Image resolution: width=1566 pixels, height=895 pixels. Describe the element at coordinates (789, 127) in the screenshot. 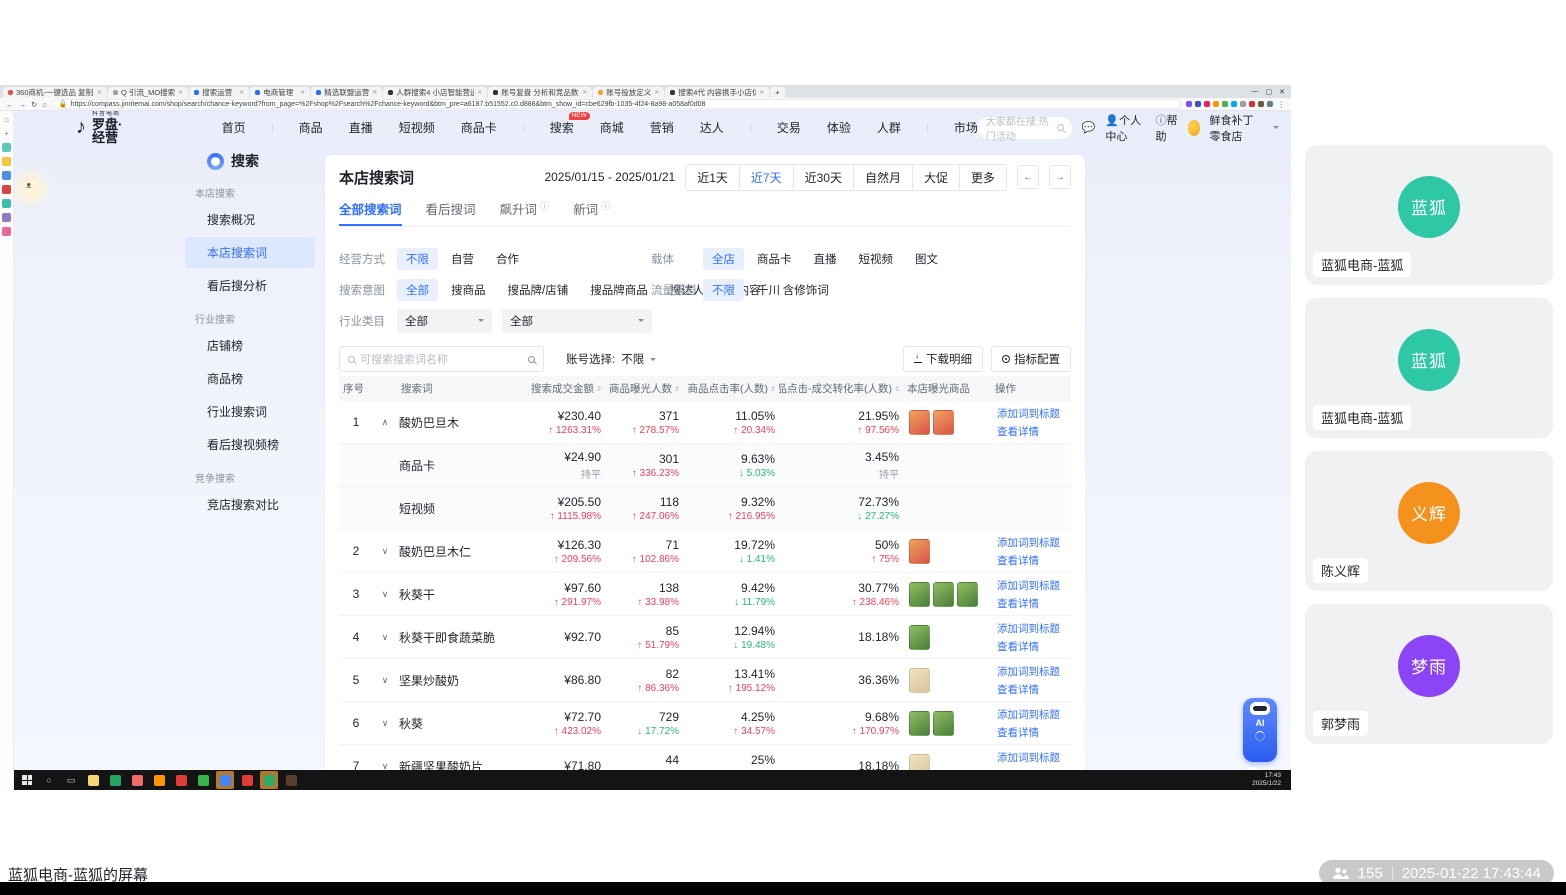

I see `nav-item-交易: 交易` at that location.